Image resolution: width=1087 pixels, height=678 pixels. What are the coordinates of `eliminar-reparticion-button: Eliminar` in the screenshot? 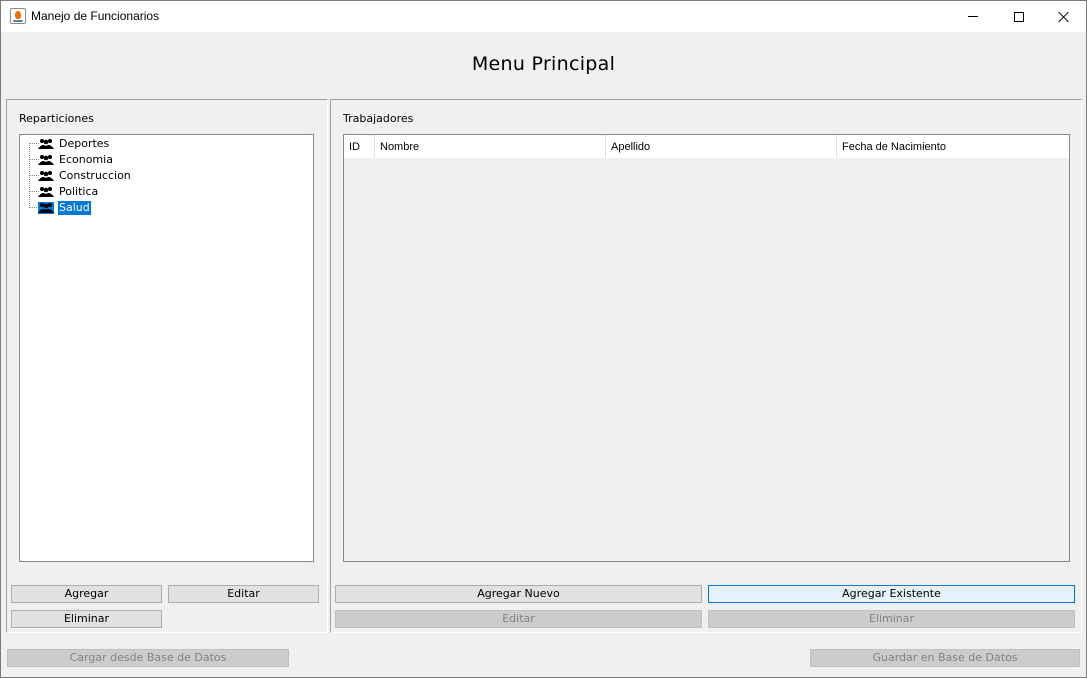 It's located at (86, 619).